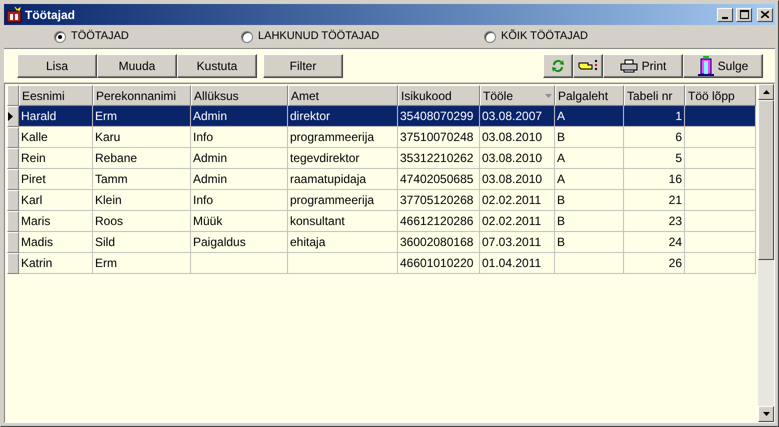  What do you see at coordinates (142, 242) in the screenshot?
I see `table-cell: Sild` at bounding box center [142, 242].